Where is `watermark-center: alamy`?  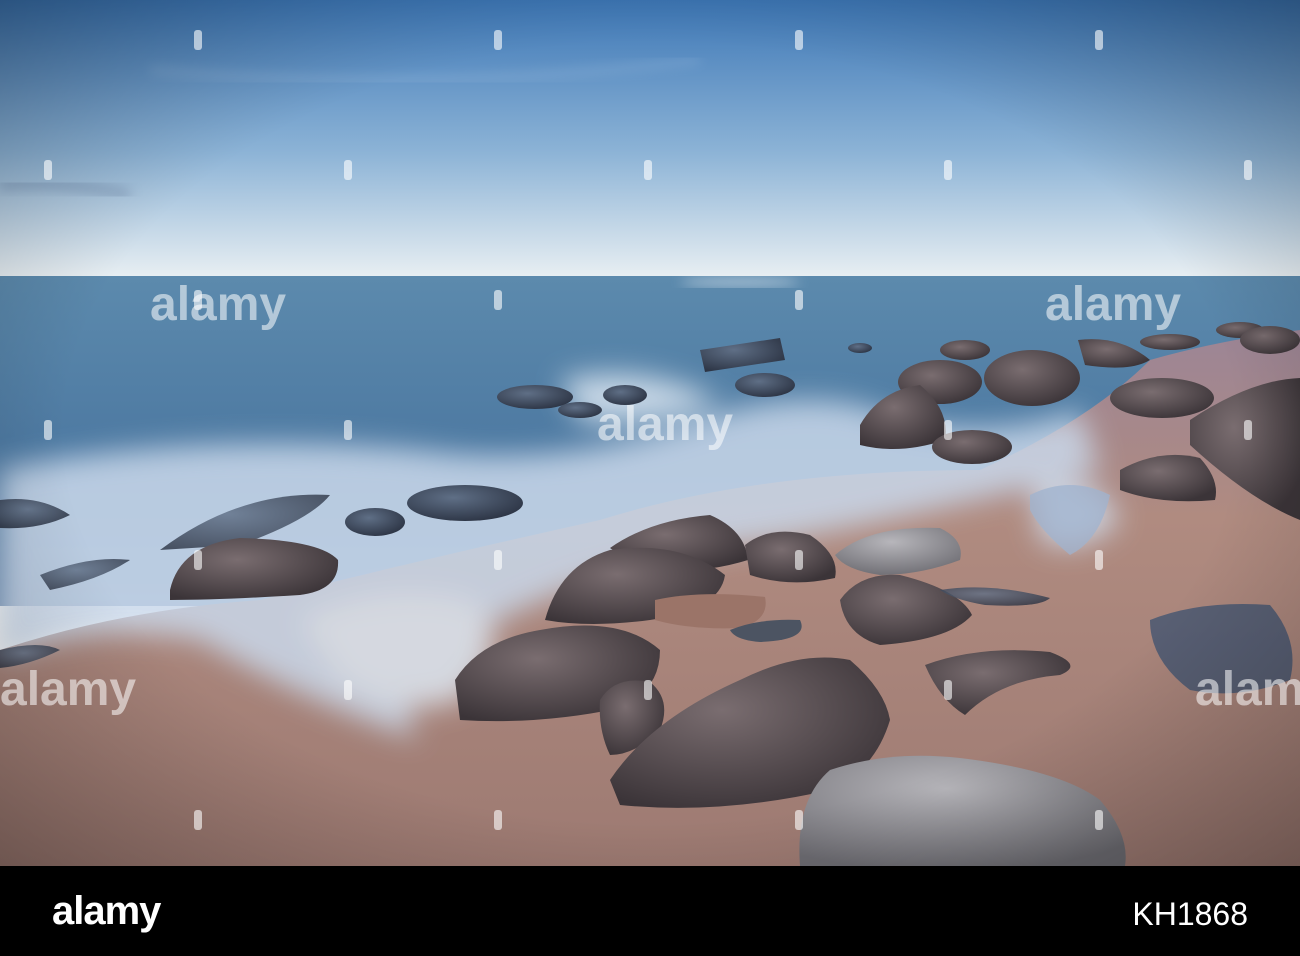 watermark-center: alamy is located at coordinates (665, 424).